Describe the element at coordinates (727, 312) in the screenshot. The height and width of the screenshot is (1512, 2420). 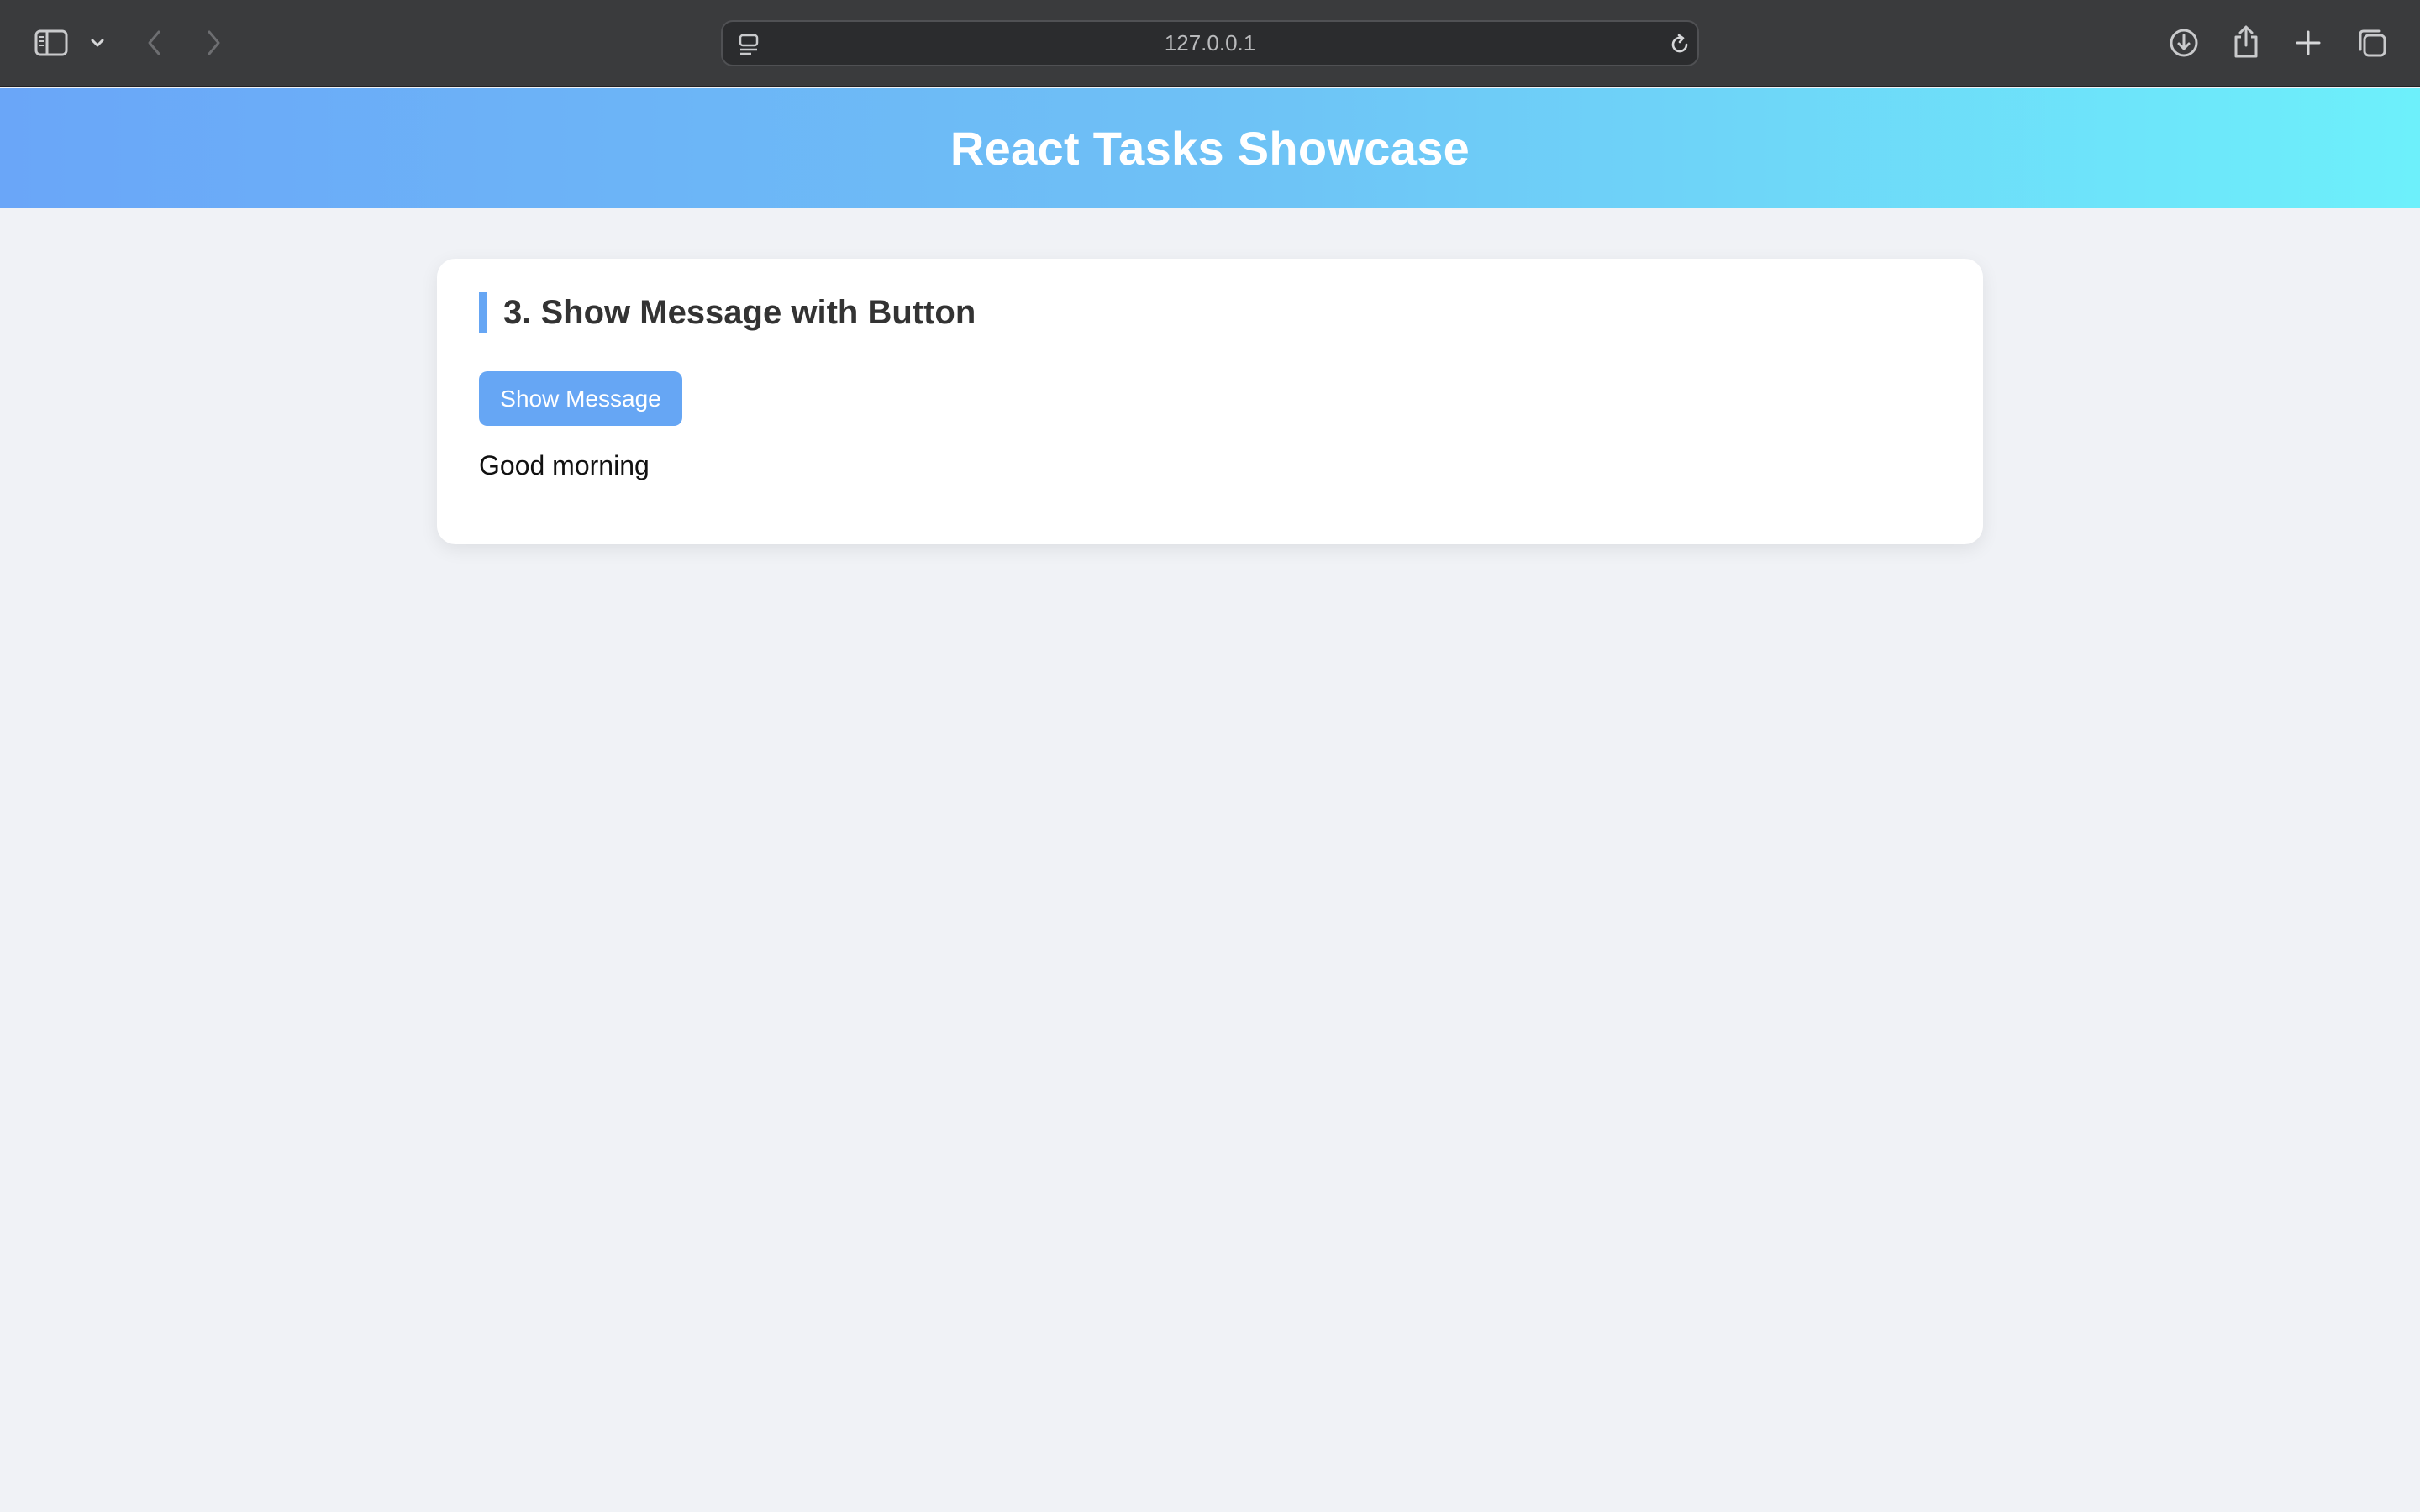
I see `task-title: 3. Show Message with Button` at that location.